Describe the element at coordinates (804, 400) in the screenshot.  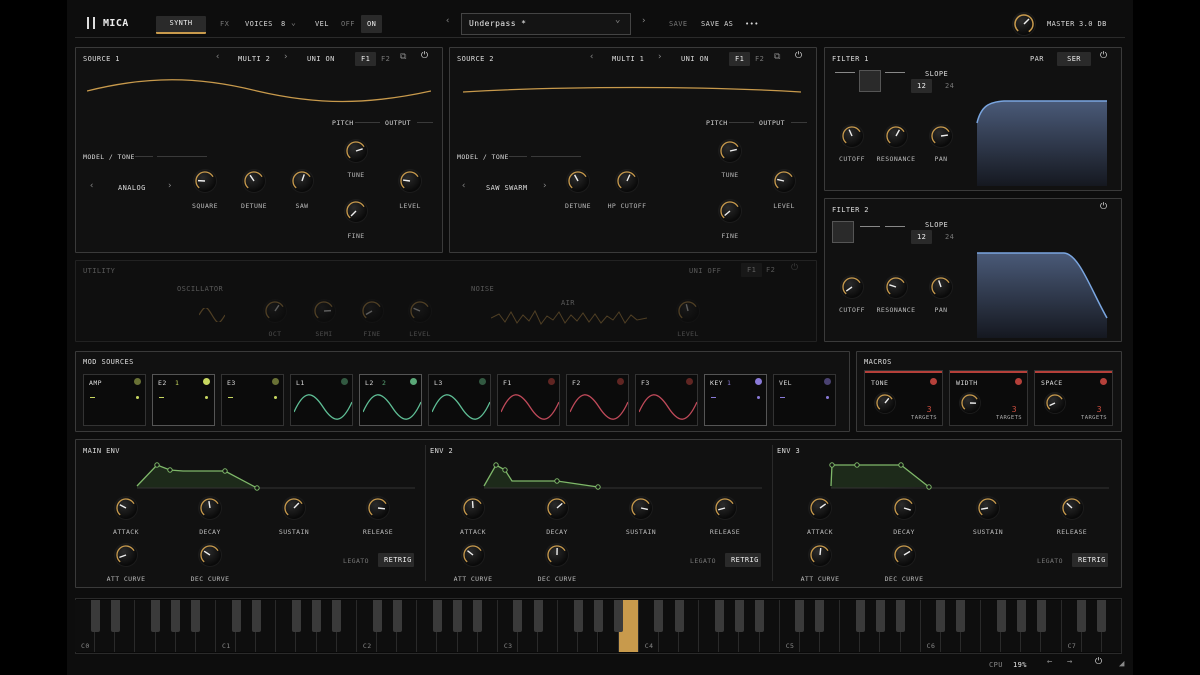
I see `mod-source-cell: VEL` at that location.